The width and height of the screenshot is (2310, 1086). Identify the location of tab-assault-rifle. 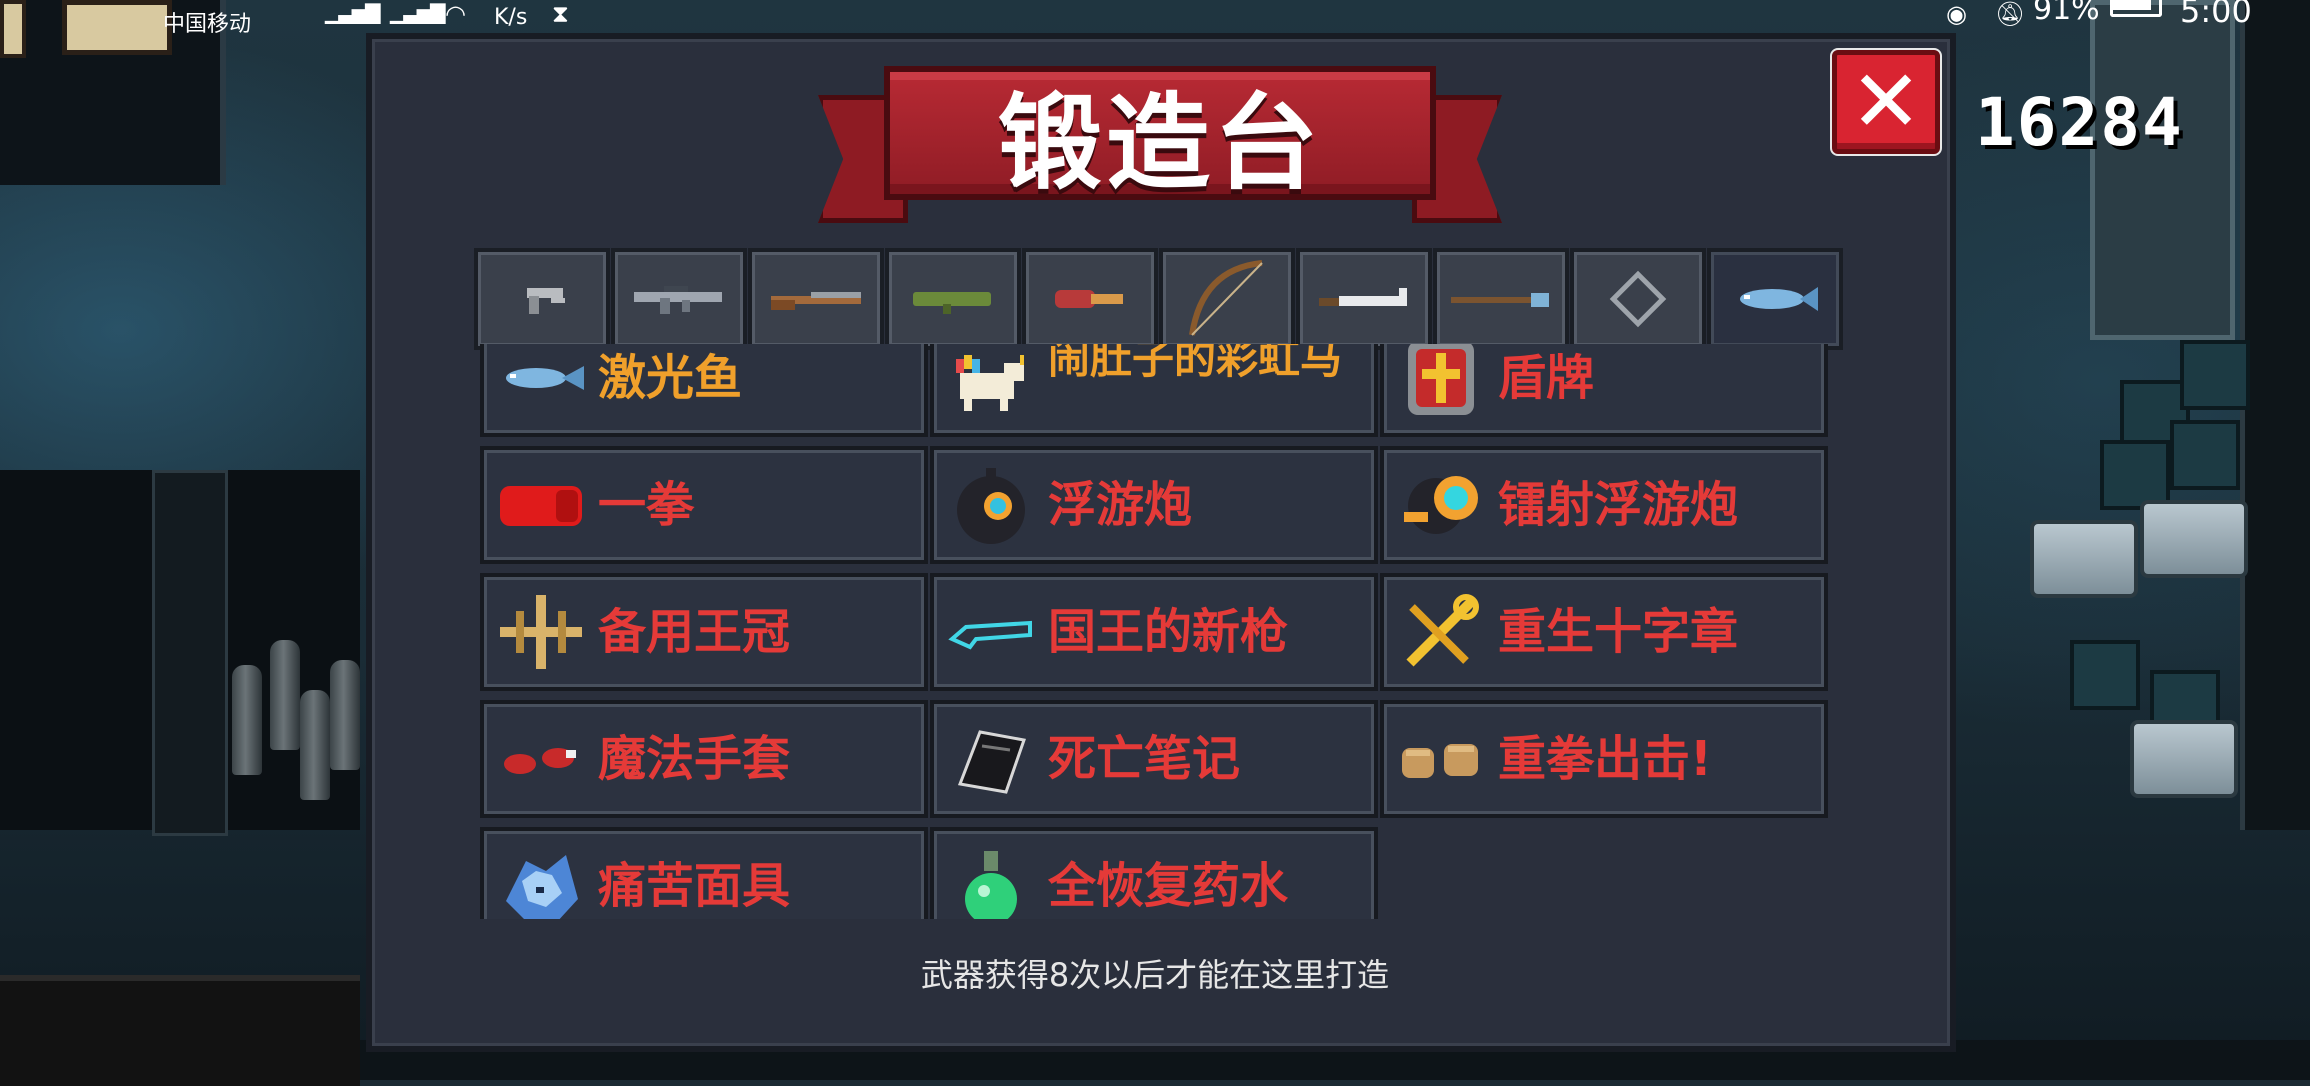
(679, 299).